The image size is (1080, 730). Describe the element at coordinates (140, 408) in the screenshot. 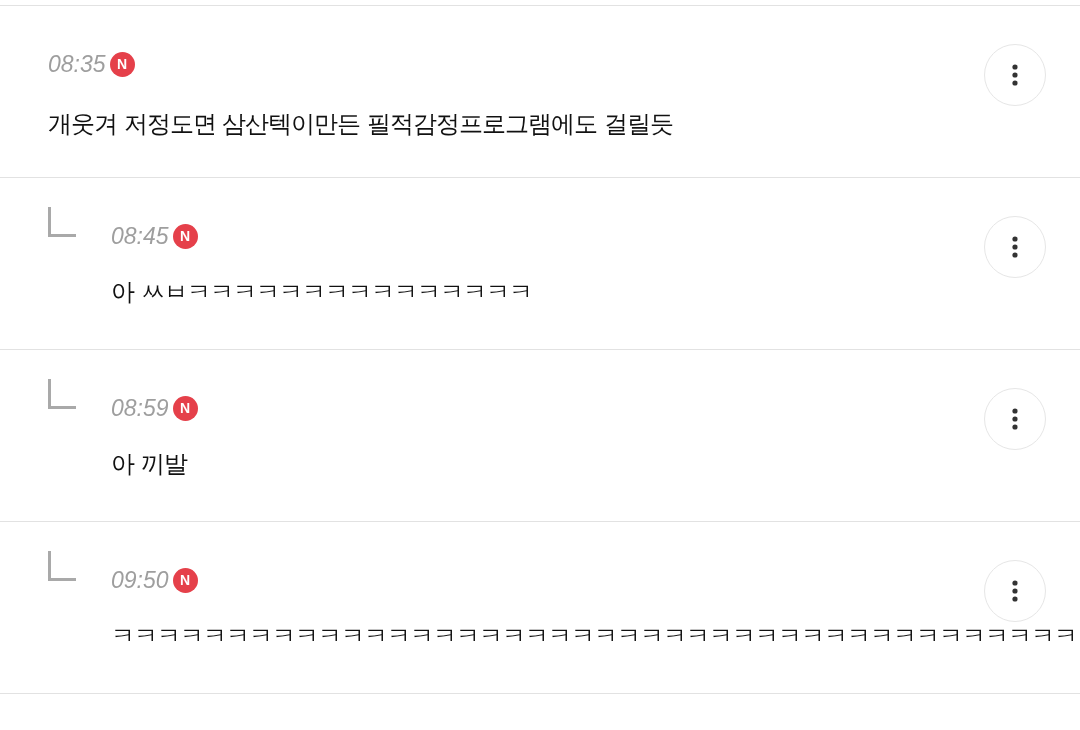

I see `comment-time: 08:59` at that location.